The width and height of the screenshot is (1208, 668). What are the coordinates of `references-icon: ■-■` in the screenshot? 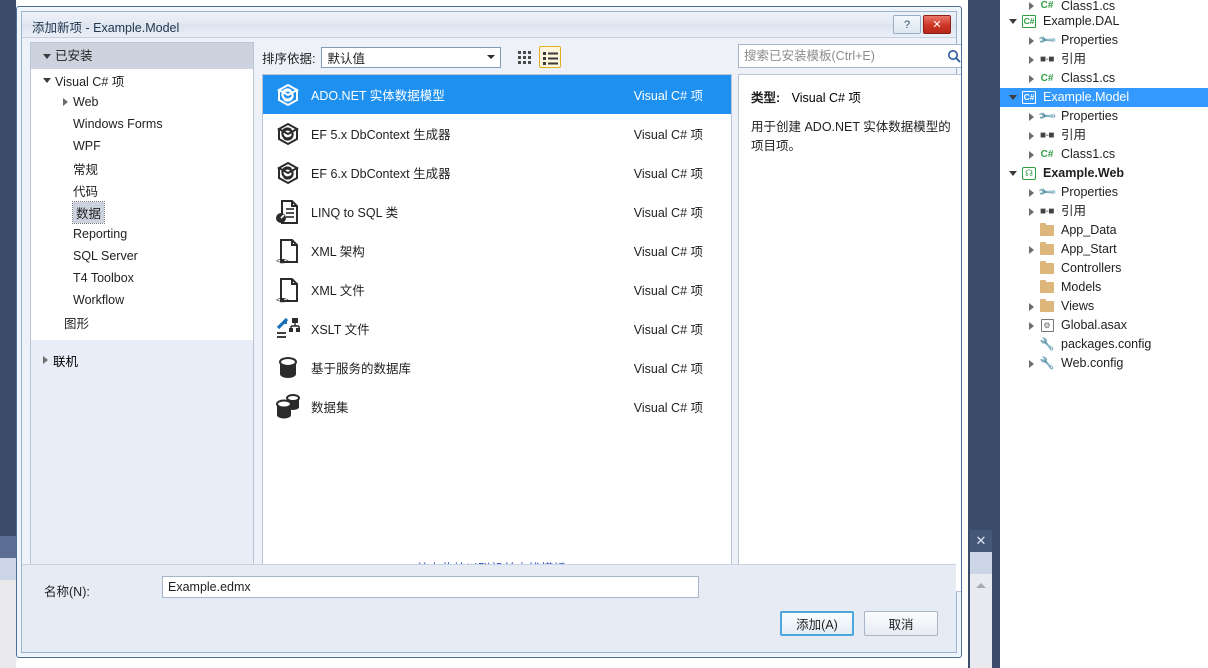 It's located at (1047, 135).